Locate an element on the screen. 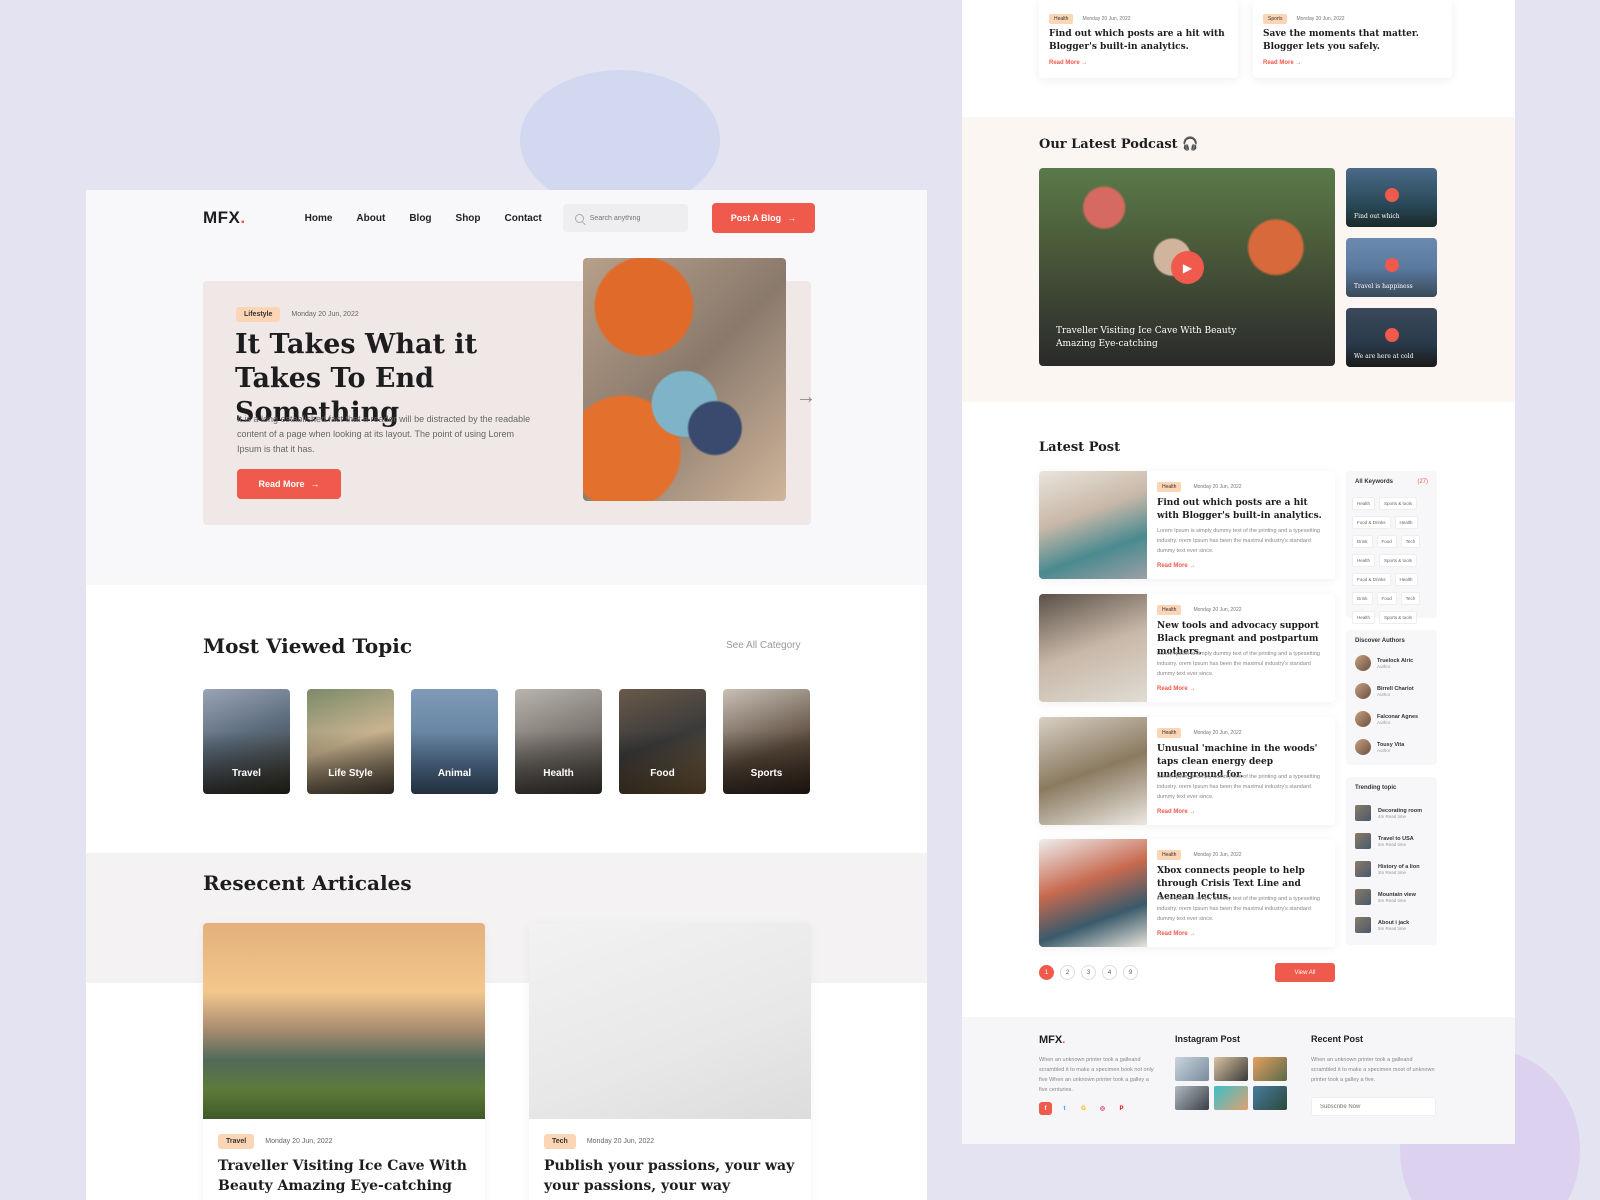  author-item: Tousy Vita Author is located at coordinates (1379, 747).